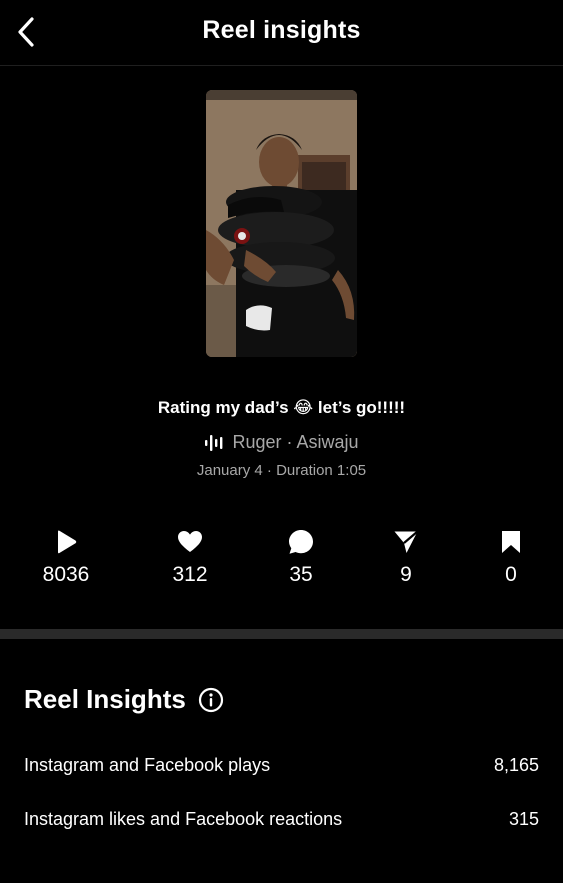 This screenshot has height=883, width=563. I want to click on stat-value: 0, so click(511, 574).